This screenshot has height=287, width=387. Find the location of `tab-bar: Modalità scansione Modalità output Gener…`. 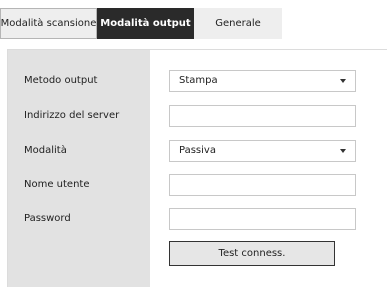

tab-bar: Modalità scansione Modalità output Gener… is located at coordinates (141, 23).